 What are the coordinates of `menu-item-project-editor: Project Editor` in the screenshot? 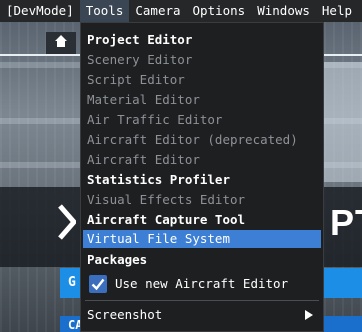 It's located at (202, 40).